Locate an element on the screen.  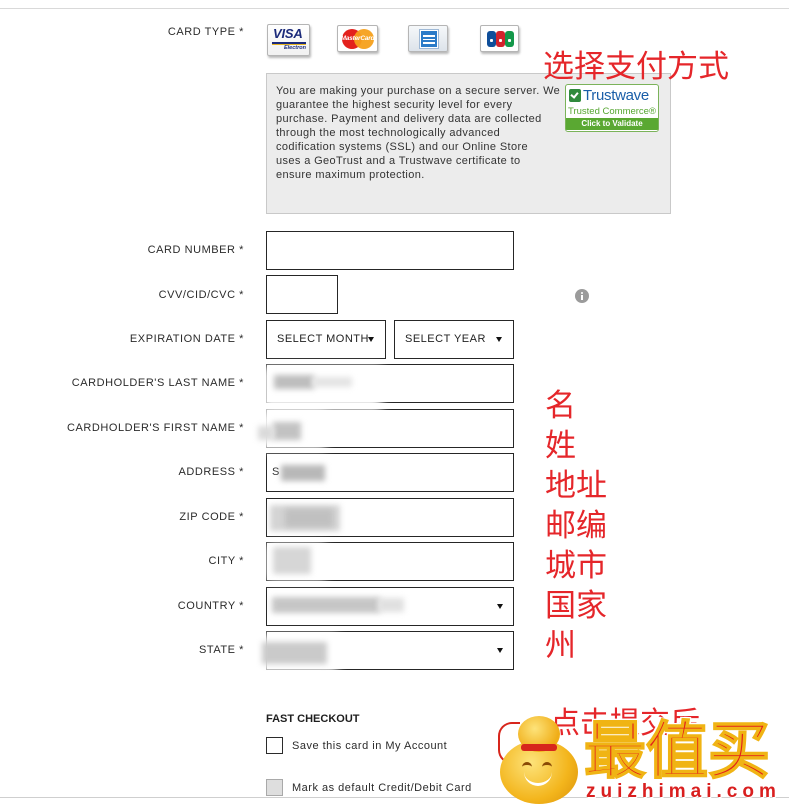
mastercard-icon: MasterCard is located at coordinates (357, 38).